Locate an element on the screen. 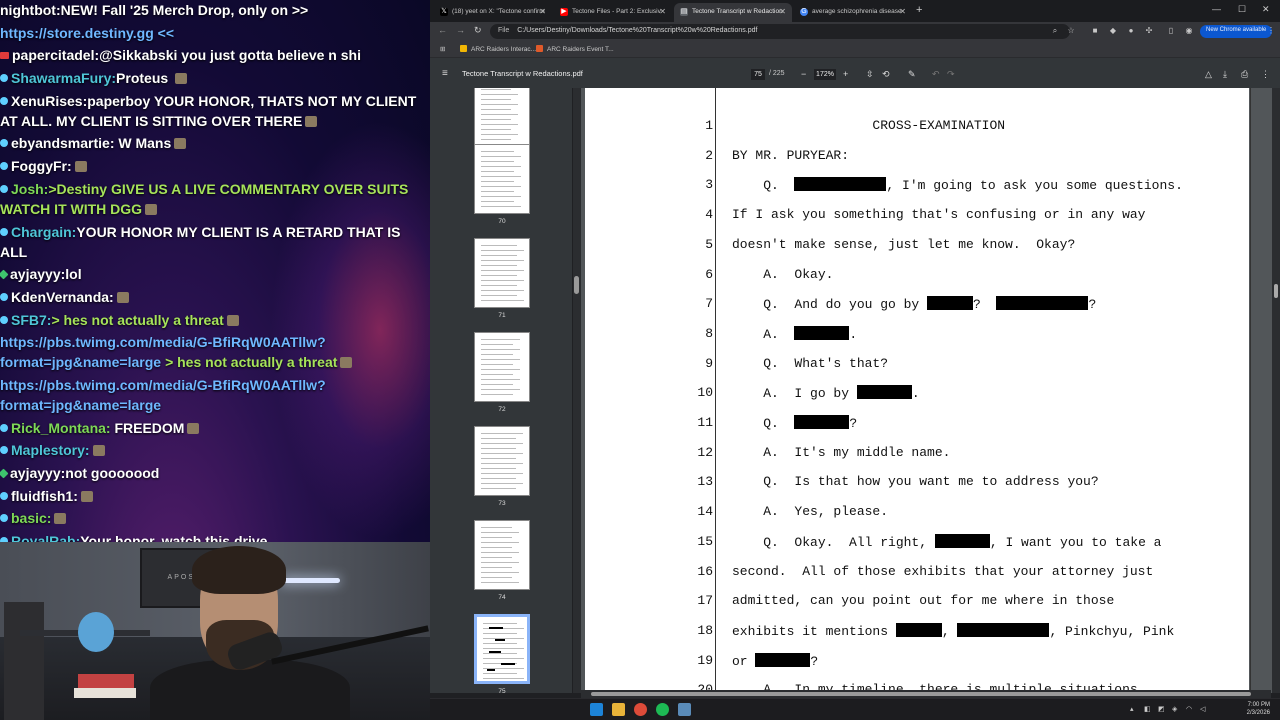  annotate-icon: ✎ is located at coordinates (912, 74).